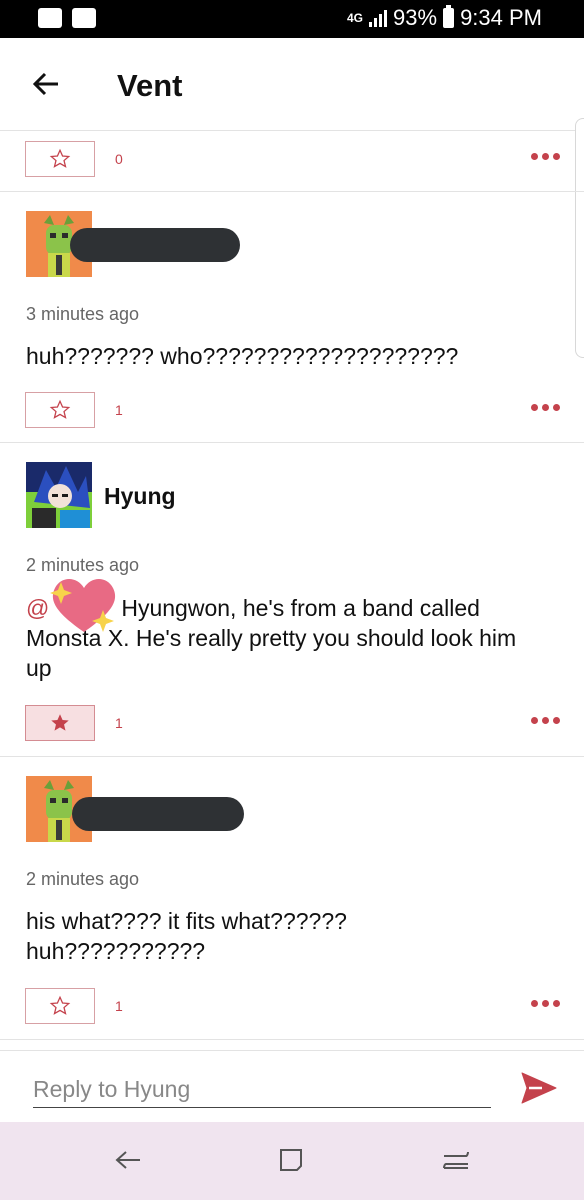 The width and height of the screenshot is (584, 1200). Describe the element at coordinates (292, 84) in the screenshot. I see `app-bar: Vent` at that location.